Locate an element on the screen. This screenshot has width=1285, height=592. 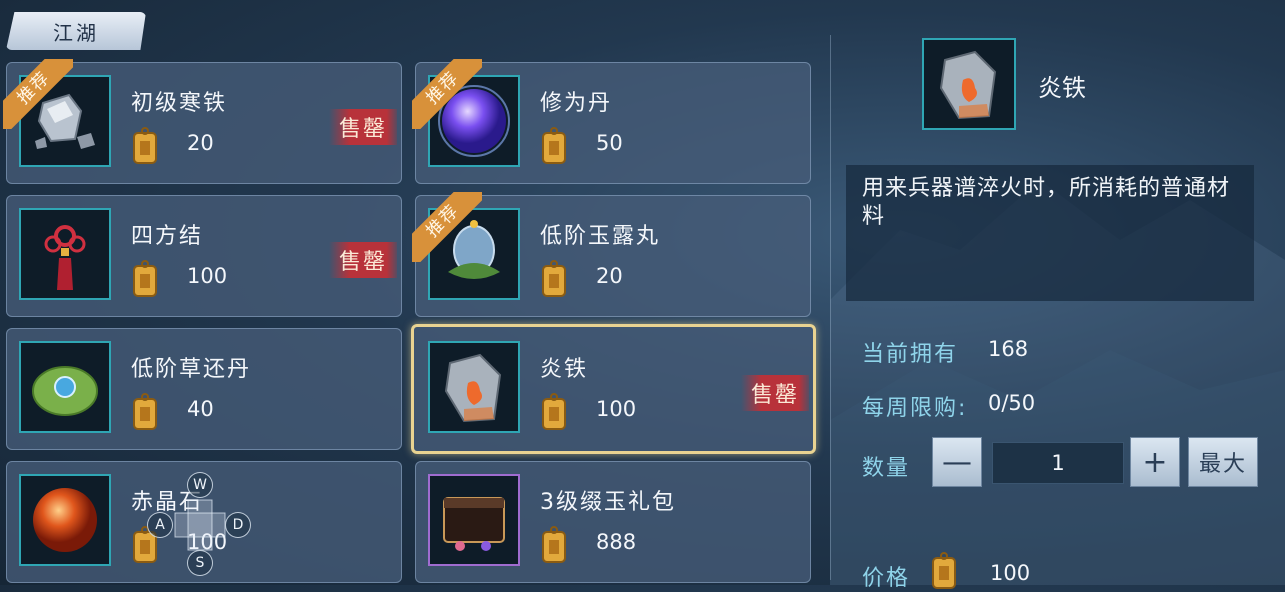
shop-item-card: 3级缀玉礼包 888 is located at coordinates (613, 522).